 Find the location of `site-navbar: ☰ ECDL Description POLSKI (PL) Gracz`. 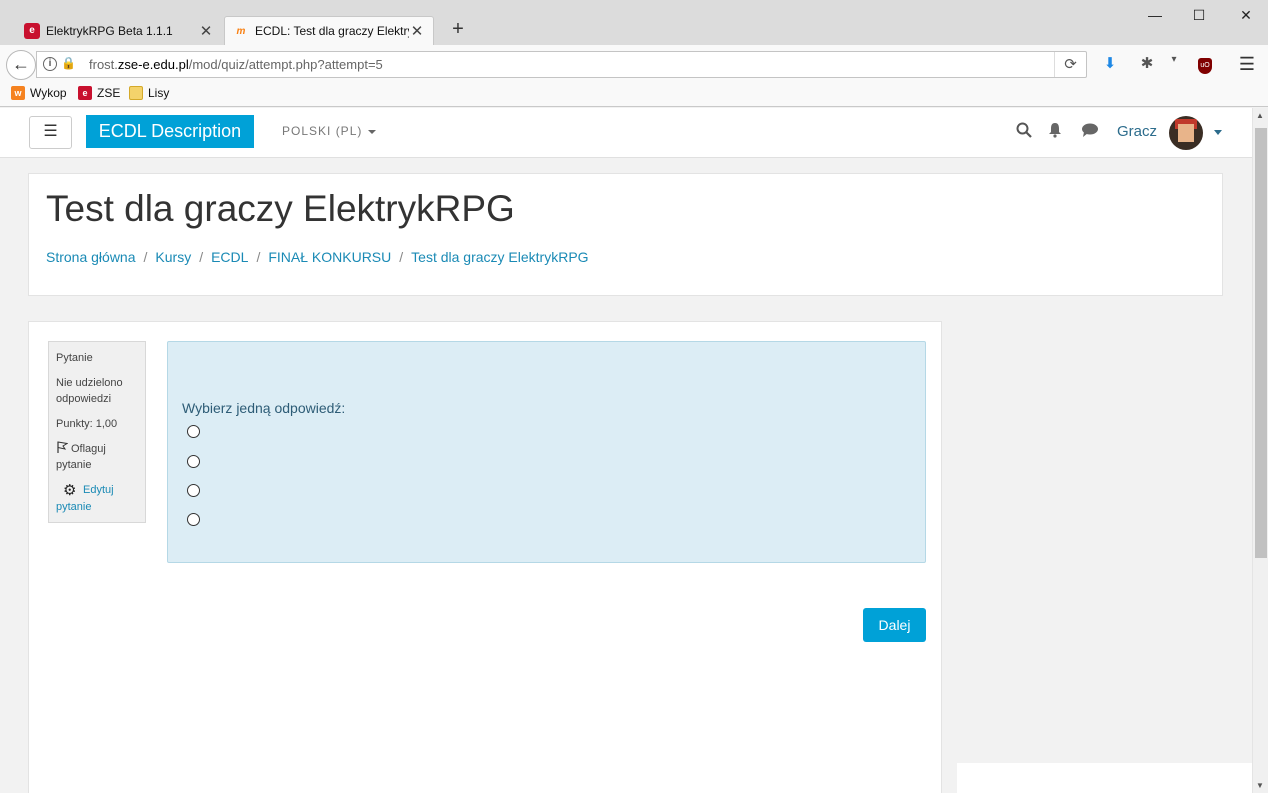

site-navbar: ☰ ECDL Description POLSKI (PL) Gracz is located at coordinates (626, 133).